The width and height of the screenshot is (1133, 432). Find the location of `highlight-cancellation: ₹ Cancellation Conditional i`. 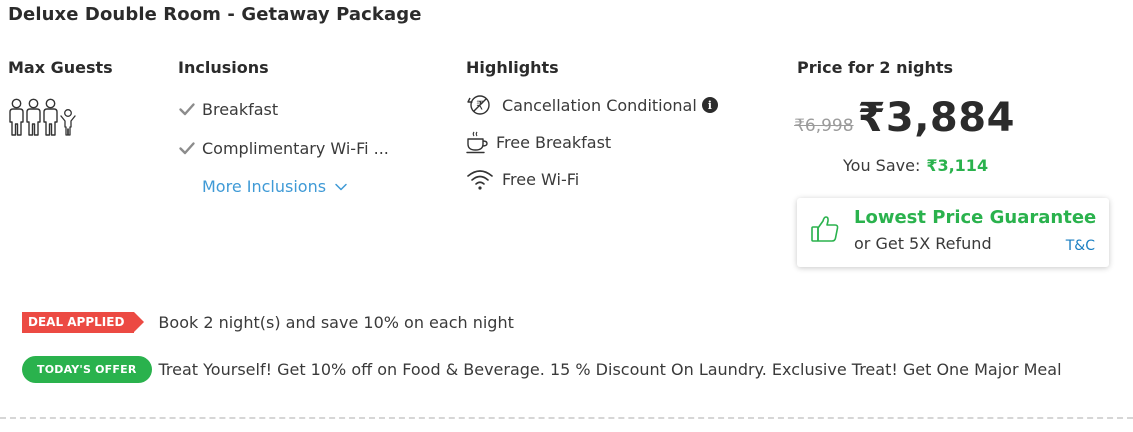

highlight-cancellation: ₹ Cancellation Conditional i is located at coordinates (592, 105).